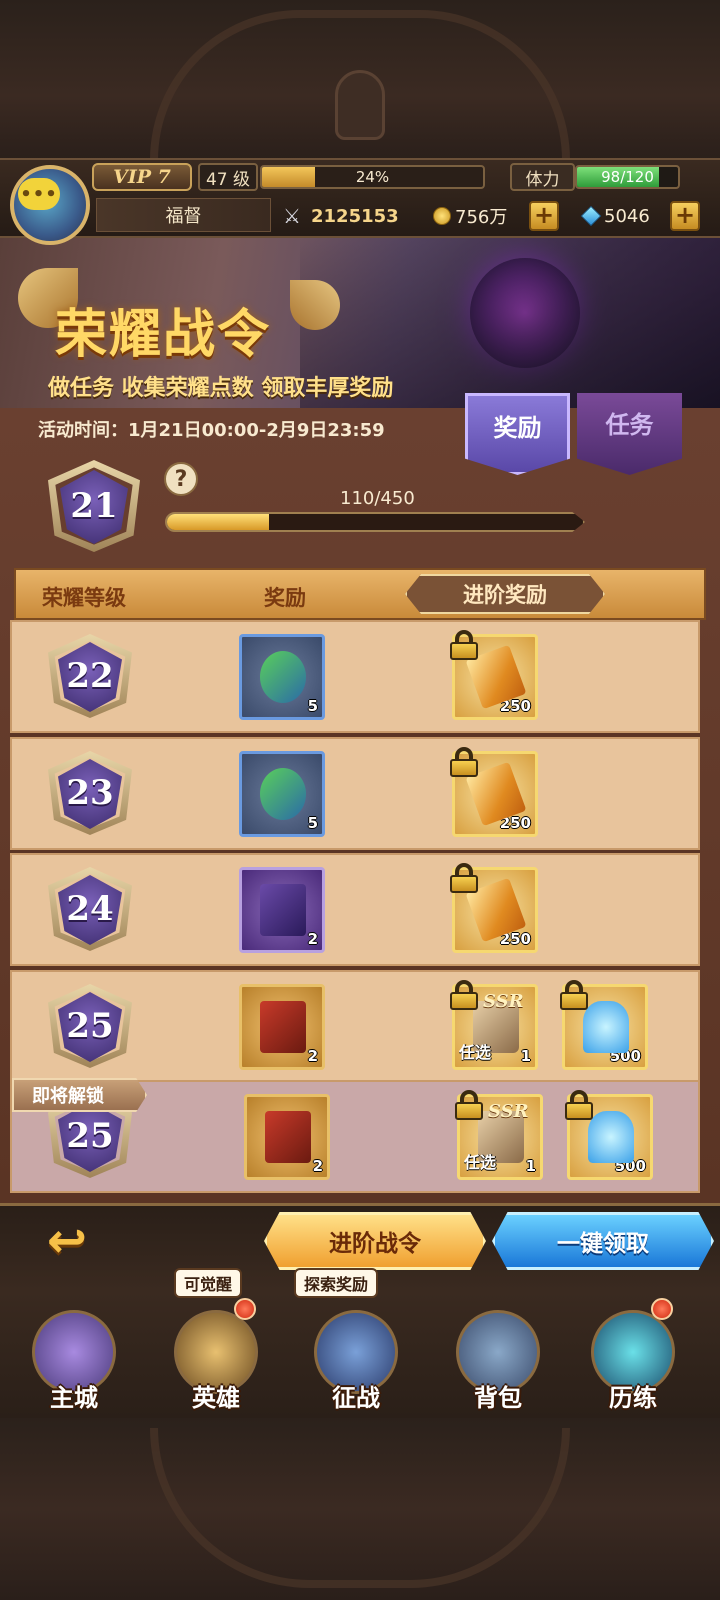 Image resolution: width=720 pixels, height=1600 pixels. What do you see at coordinates (685, 216) in the screenshot?
I see `add-gems-button: +` at bounding box center [685, 216].